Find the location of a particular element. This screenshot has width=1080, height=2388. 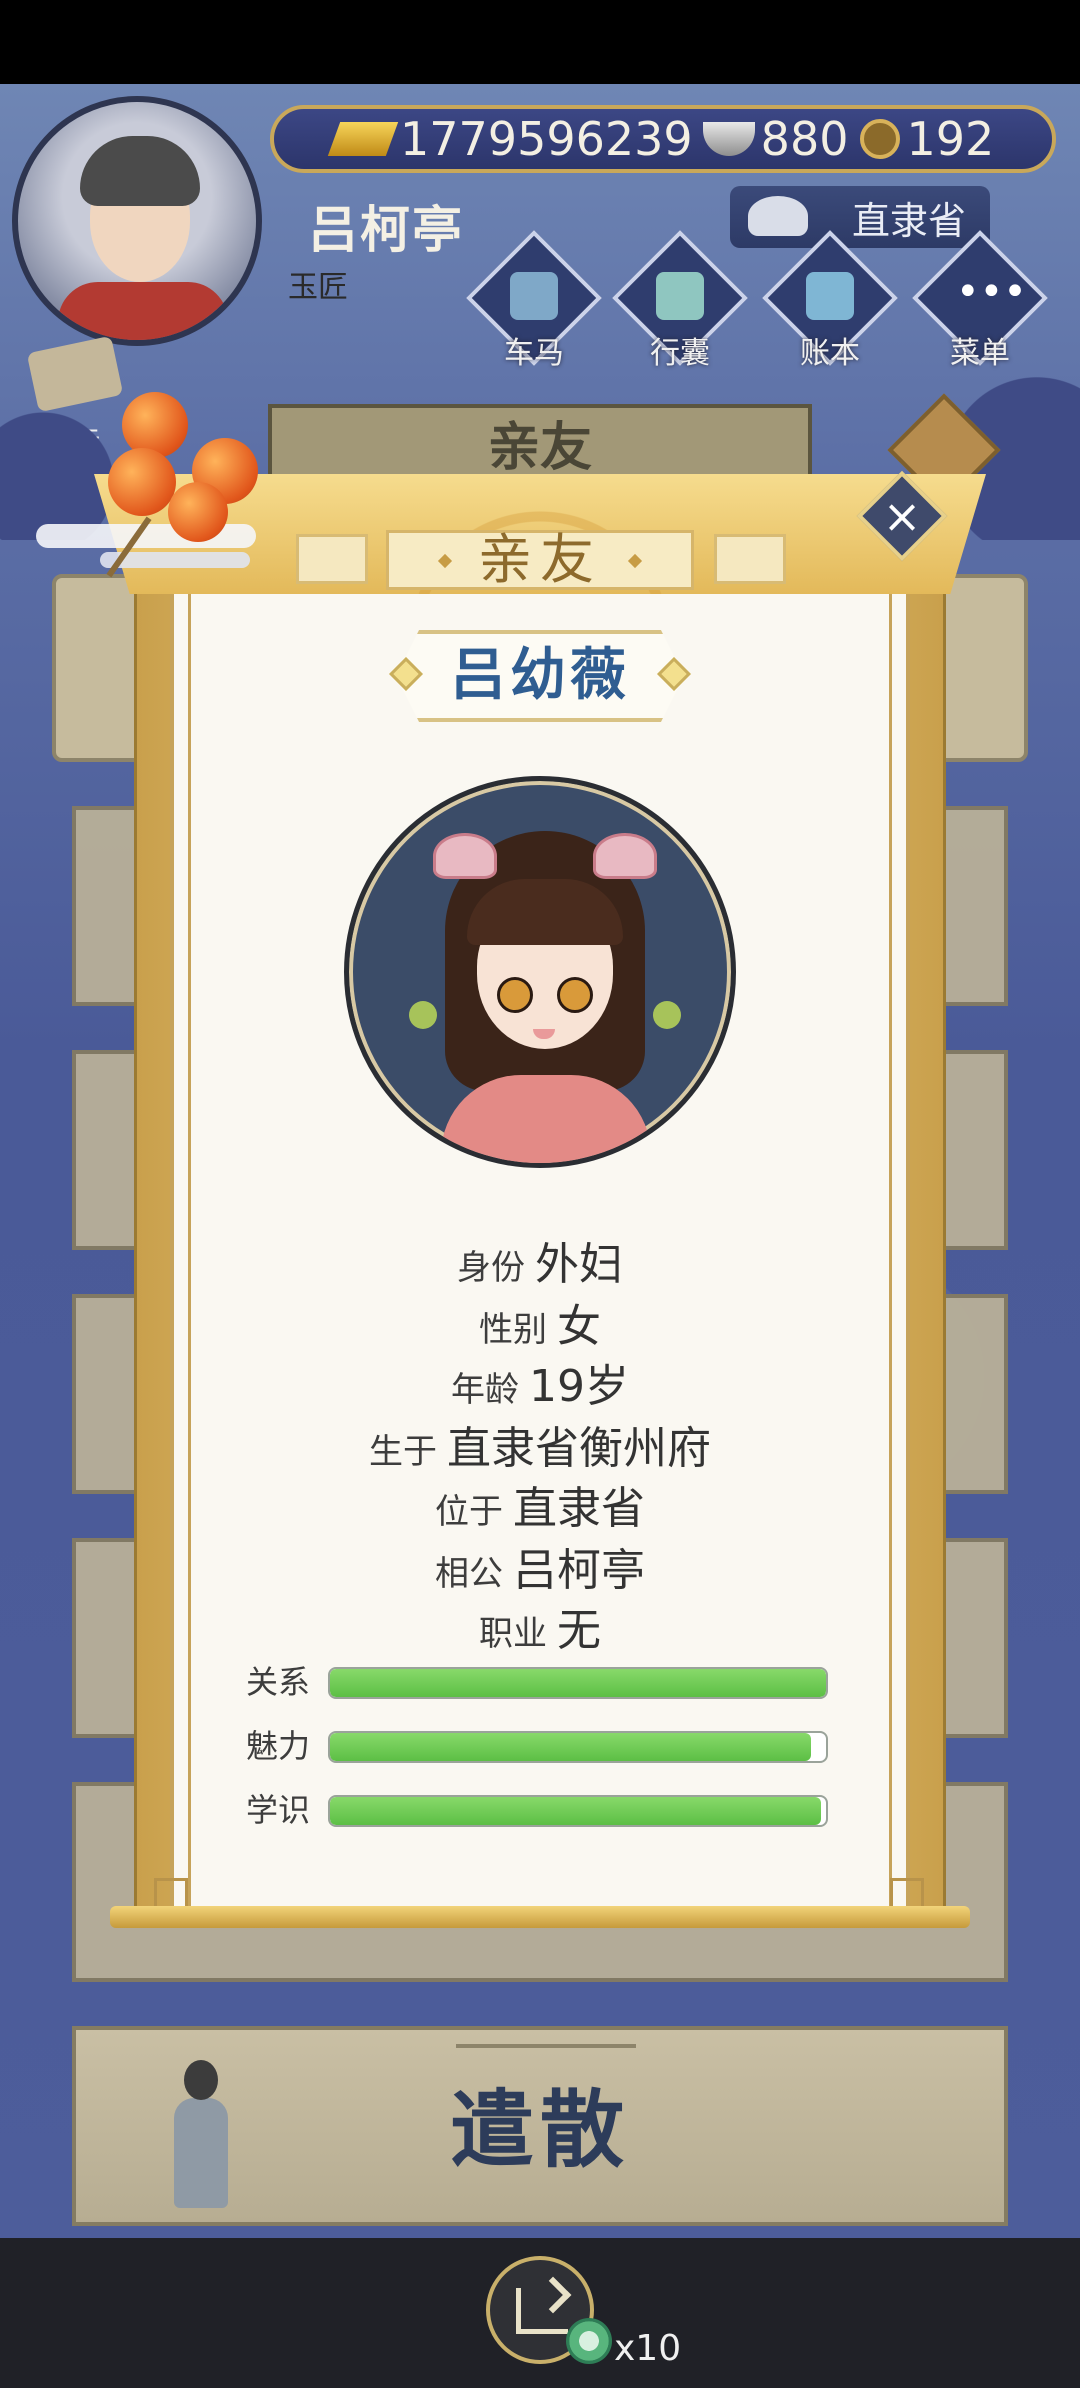

dismiss-button: 遣散 is located at coordinates (540, 2126).